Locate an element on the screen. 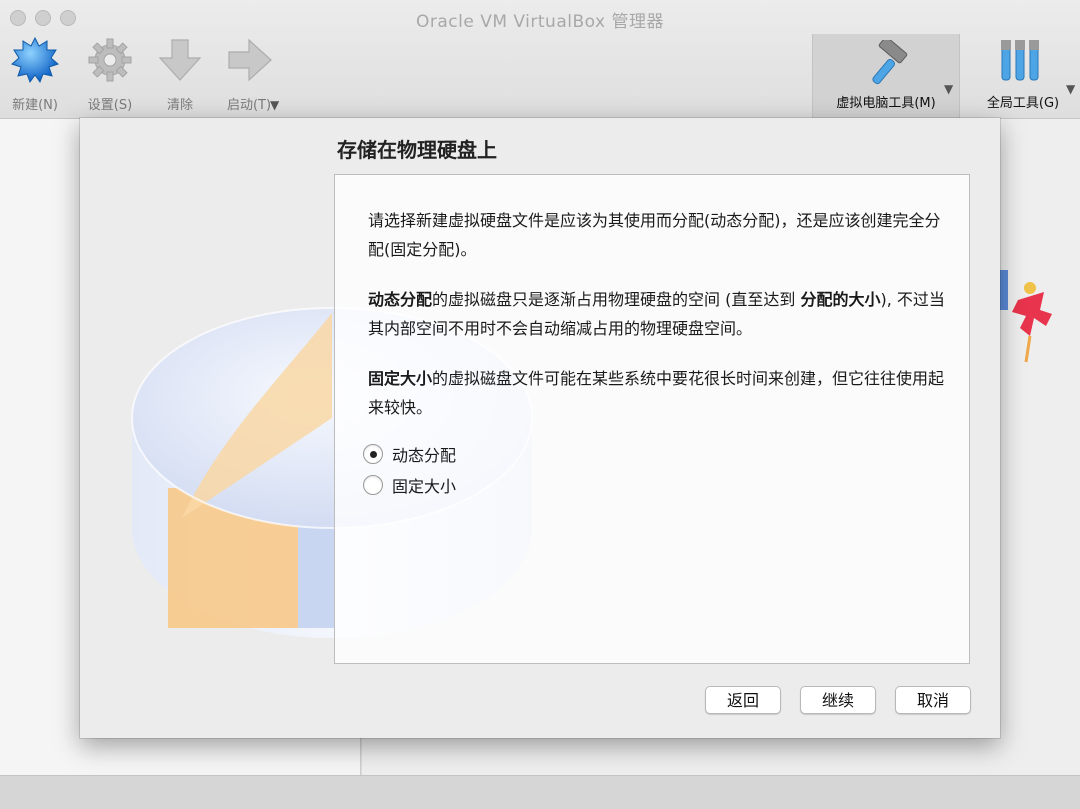  tools-icon is located at coordinates (1020, 60).